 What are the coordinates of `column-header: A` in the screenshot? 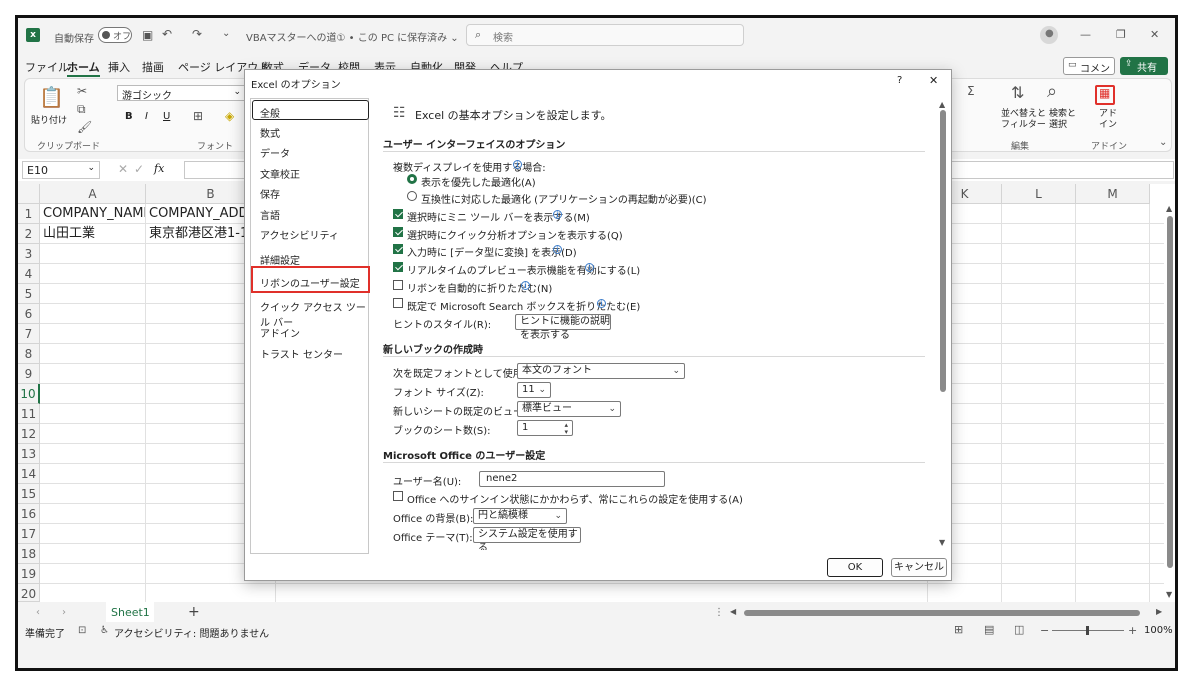 It's located at (93, 194).